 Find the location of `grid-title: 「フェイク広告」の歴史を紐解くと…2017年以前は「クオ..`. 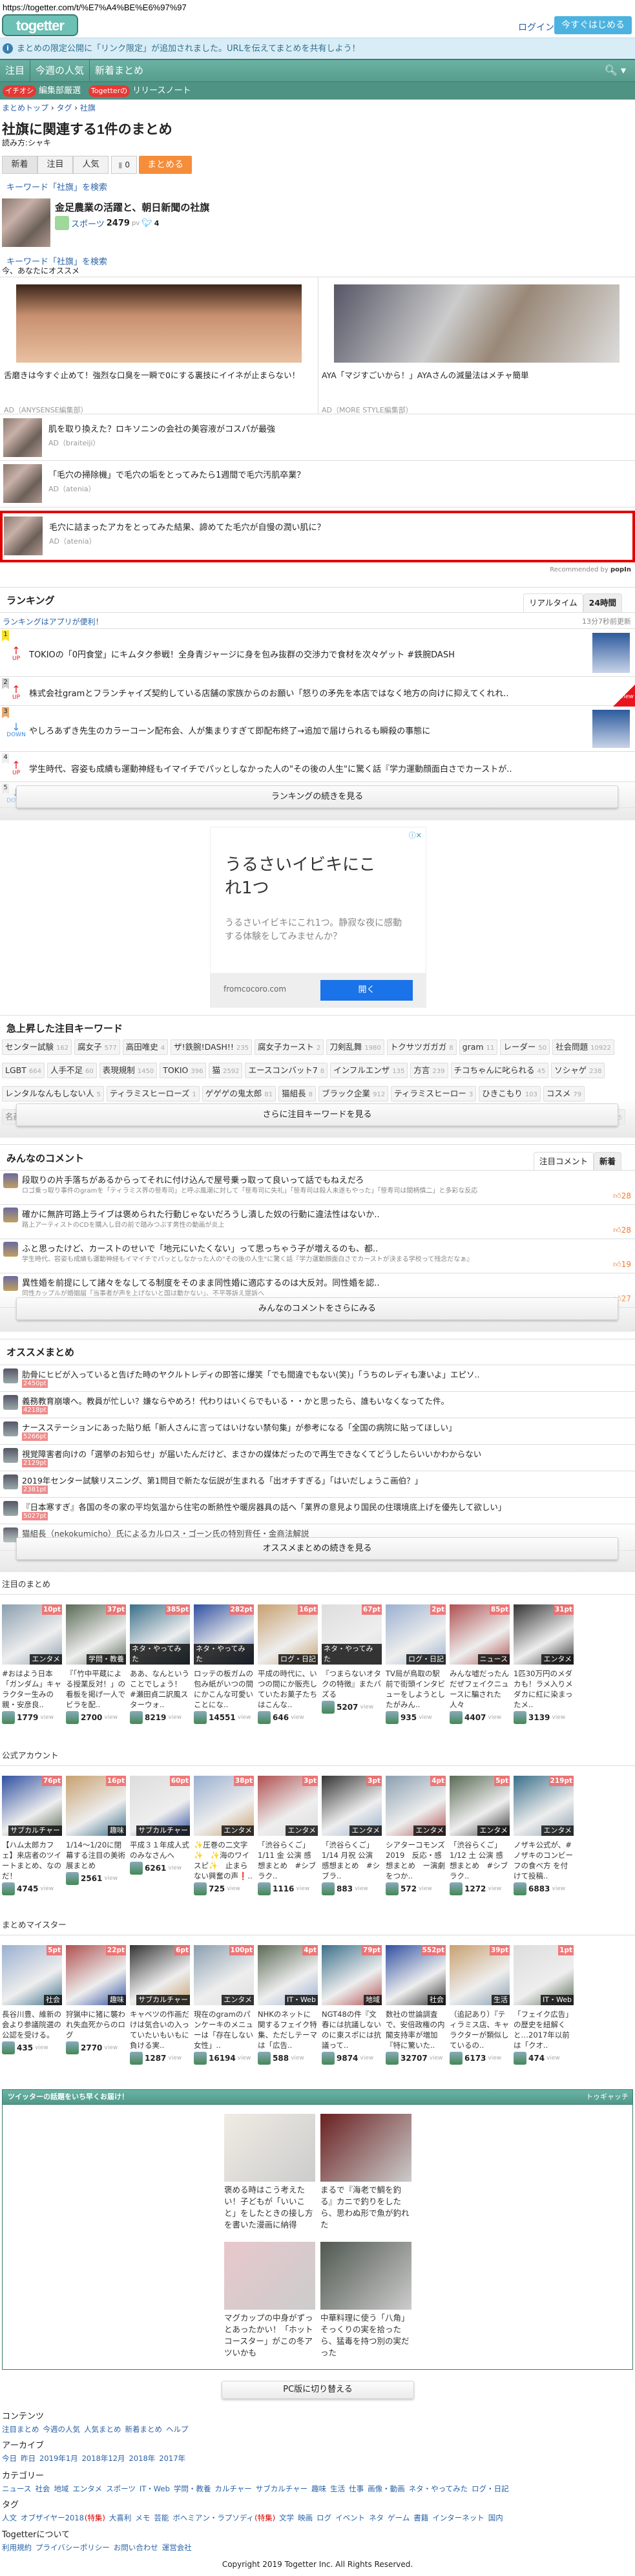

grid-title: 「フェイク広告」の歴史を紐解くと…2017年以前は「クオ.. is located at coordinates (544, 2029).